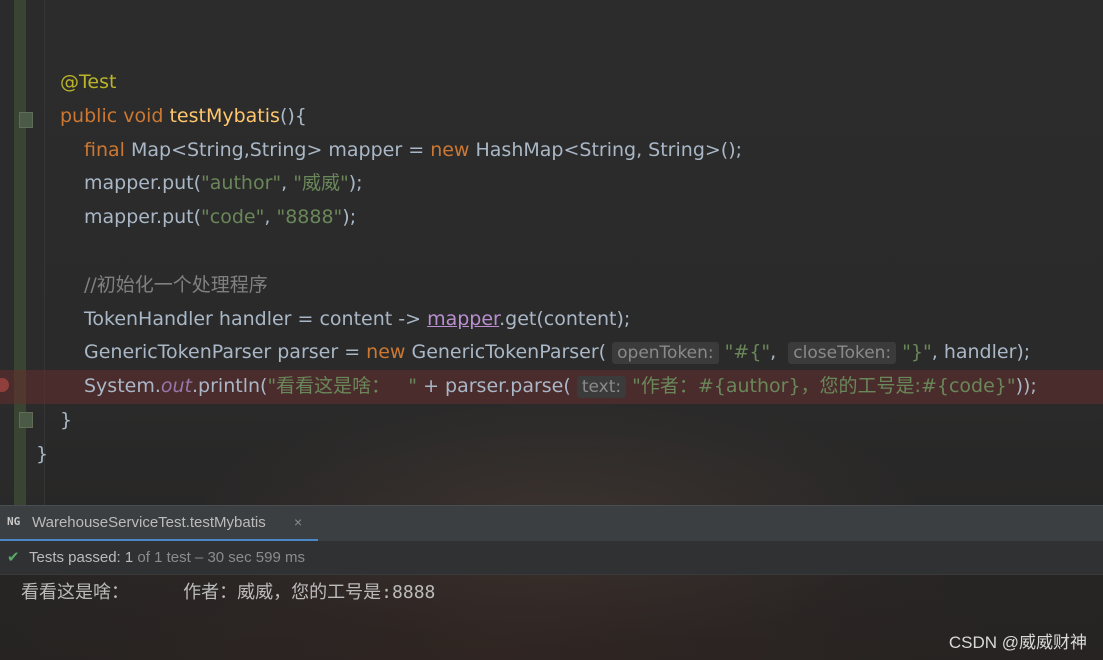 The height and width of the screenshot is (660, 1103). Describe the element at coordinates (842, 353) in the screenshot. I see `parameter-hint: closeToken:` at that location.